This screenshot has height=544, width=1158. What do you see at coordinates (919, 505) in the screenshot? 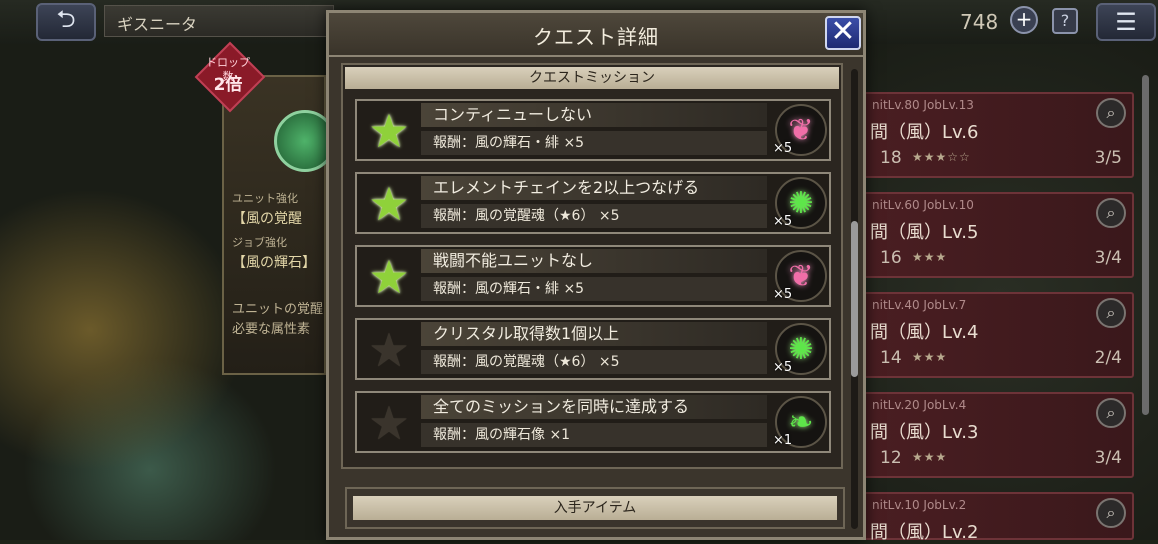
I see `quest-level-req: nitLv.10 JobLv.2` at bounding box center [919, 505].